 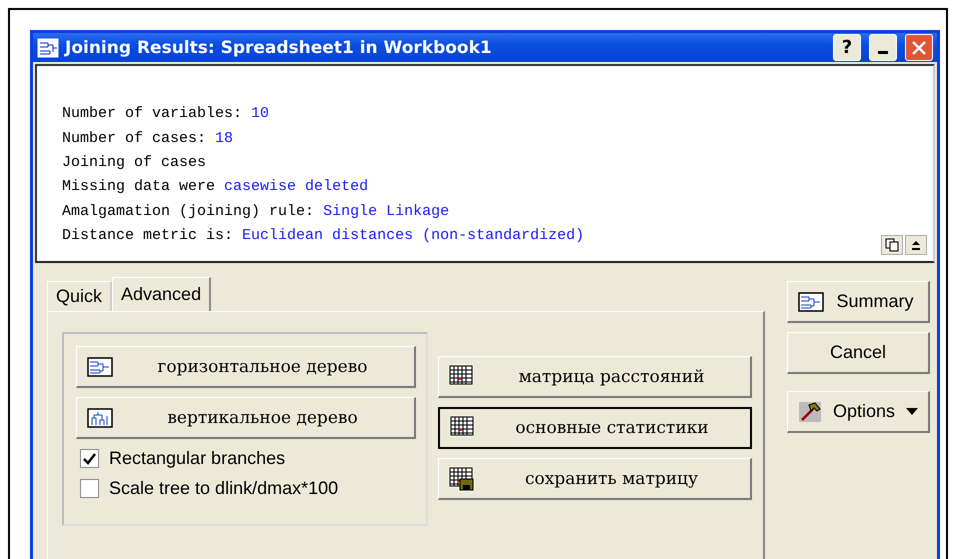 I want to click on tab: Advanced, so click(x=162, y=294).